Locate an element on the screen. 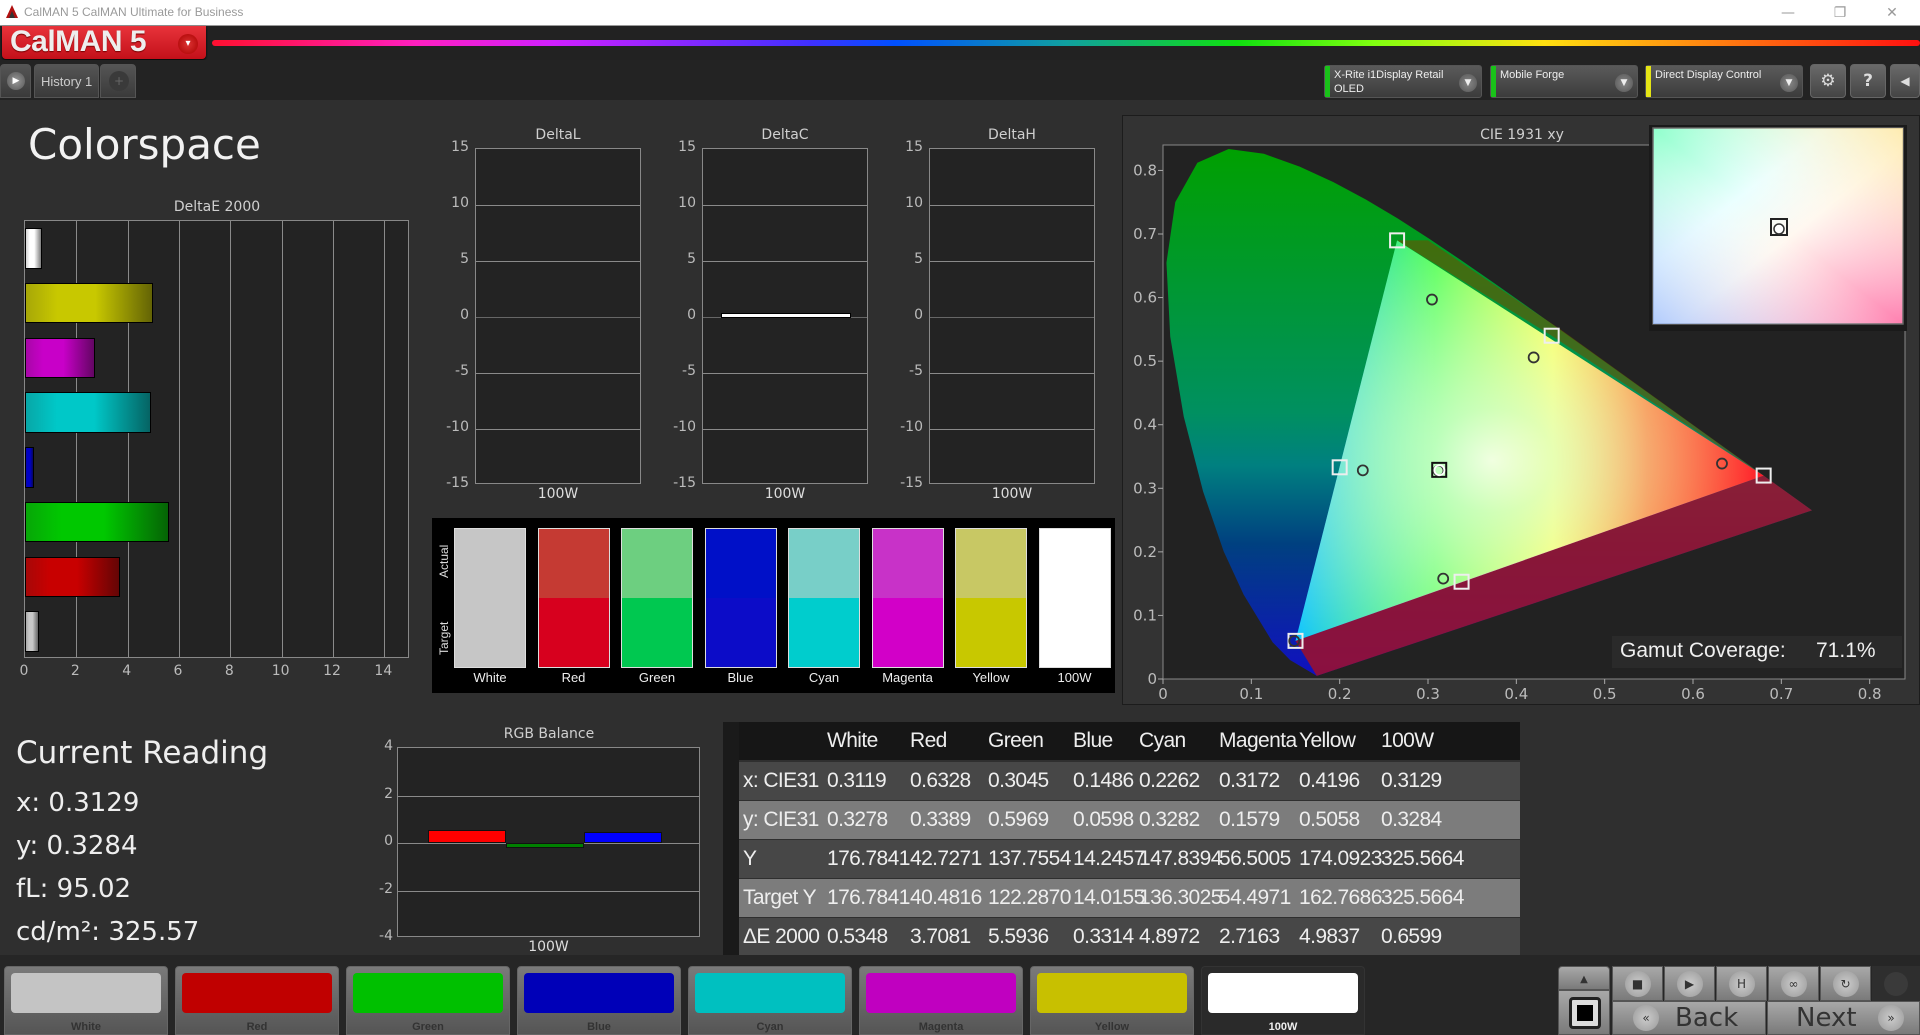  deltae-bar-yellow is located at coordinates (89, 303).